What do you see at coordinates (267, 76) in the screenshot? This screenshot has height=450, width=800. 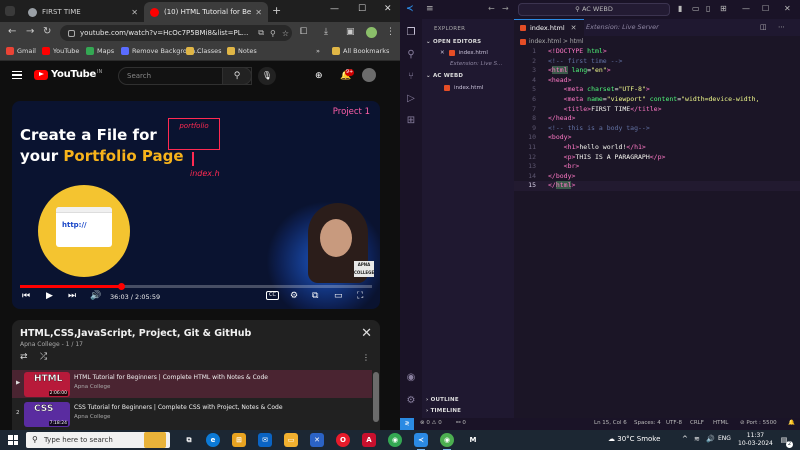 I see `microphone-icon: 🎙` at bounding box center [267, 76].